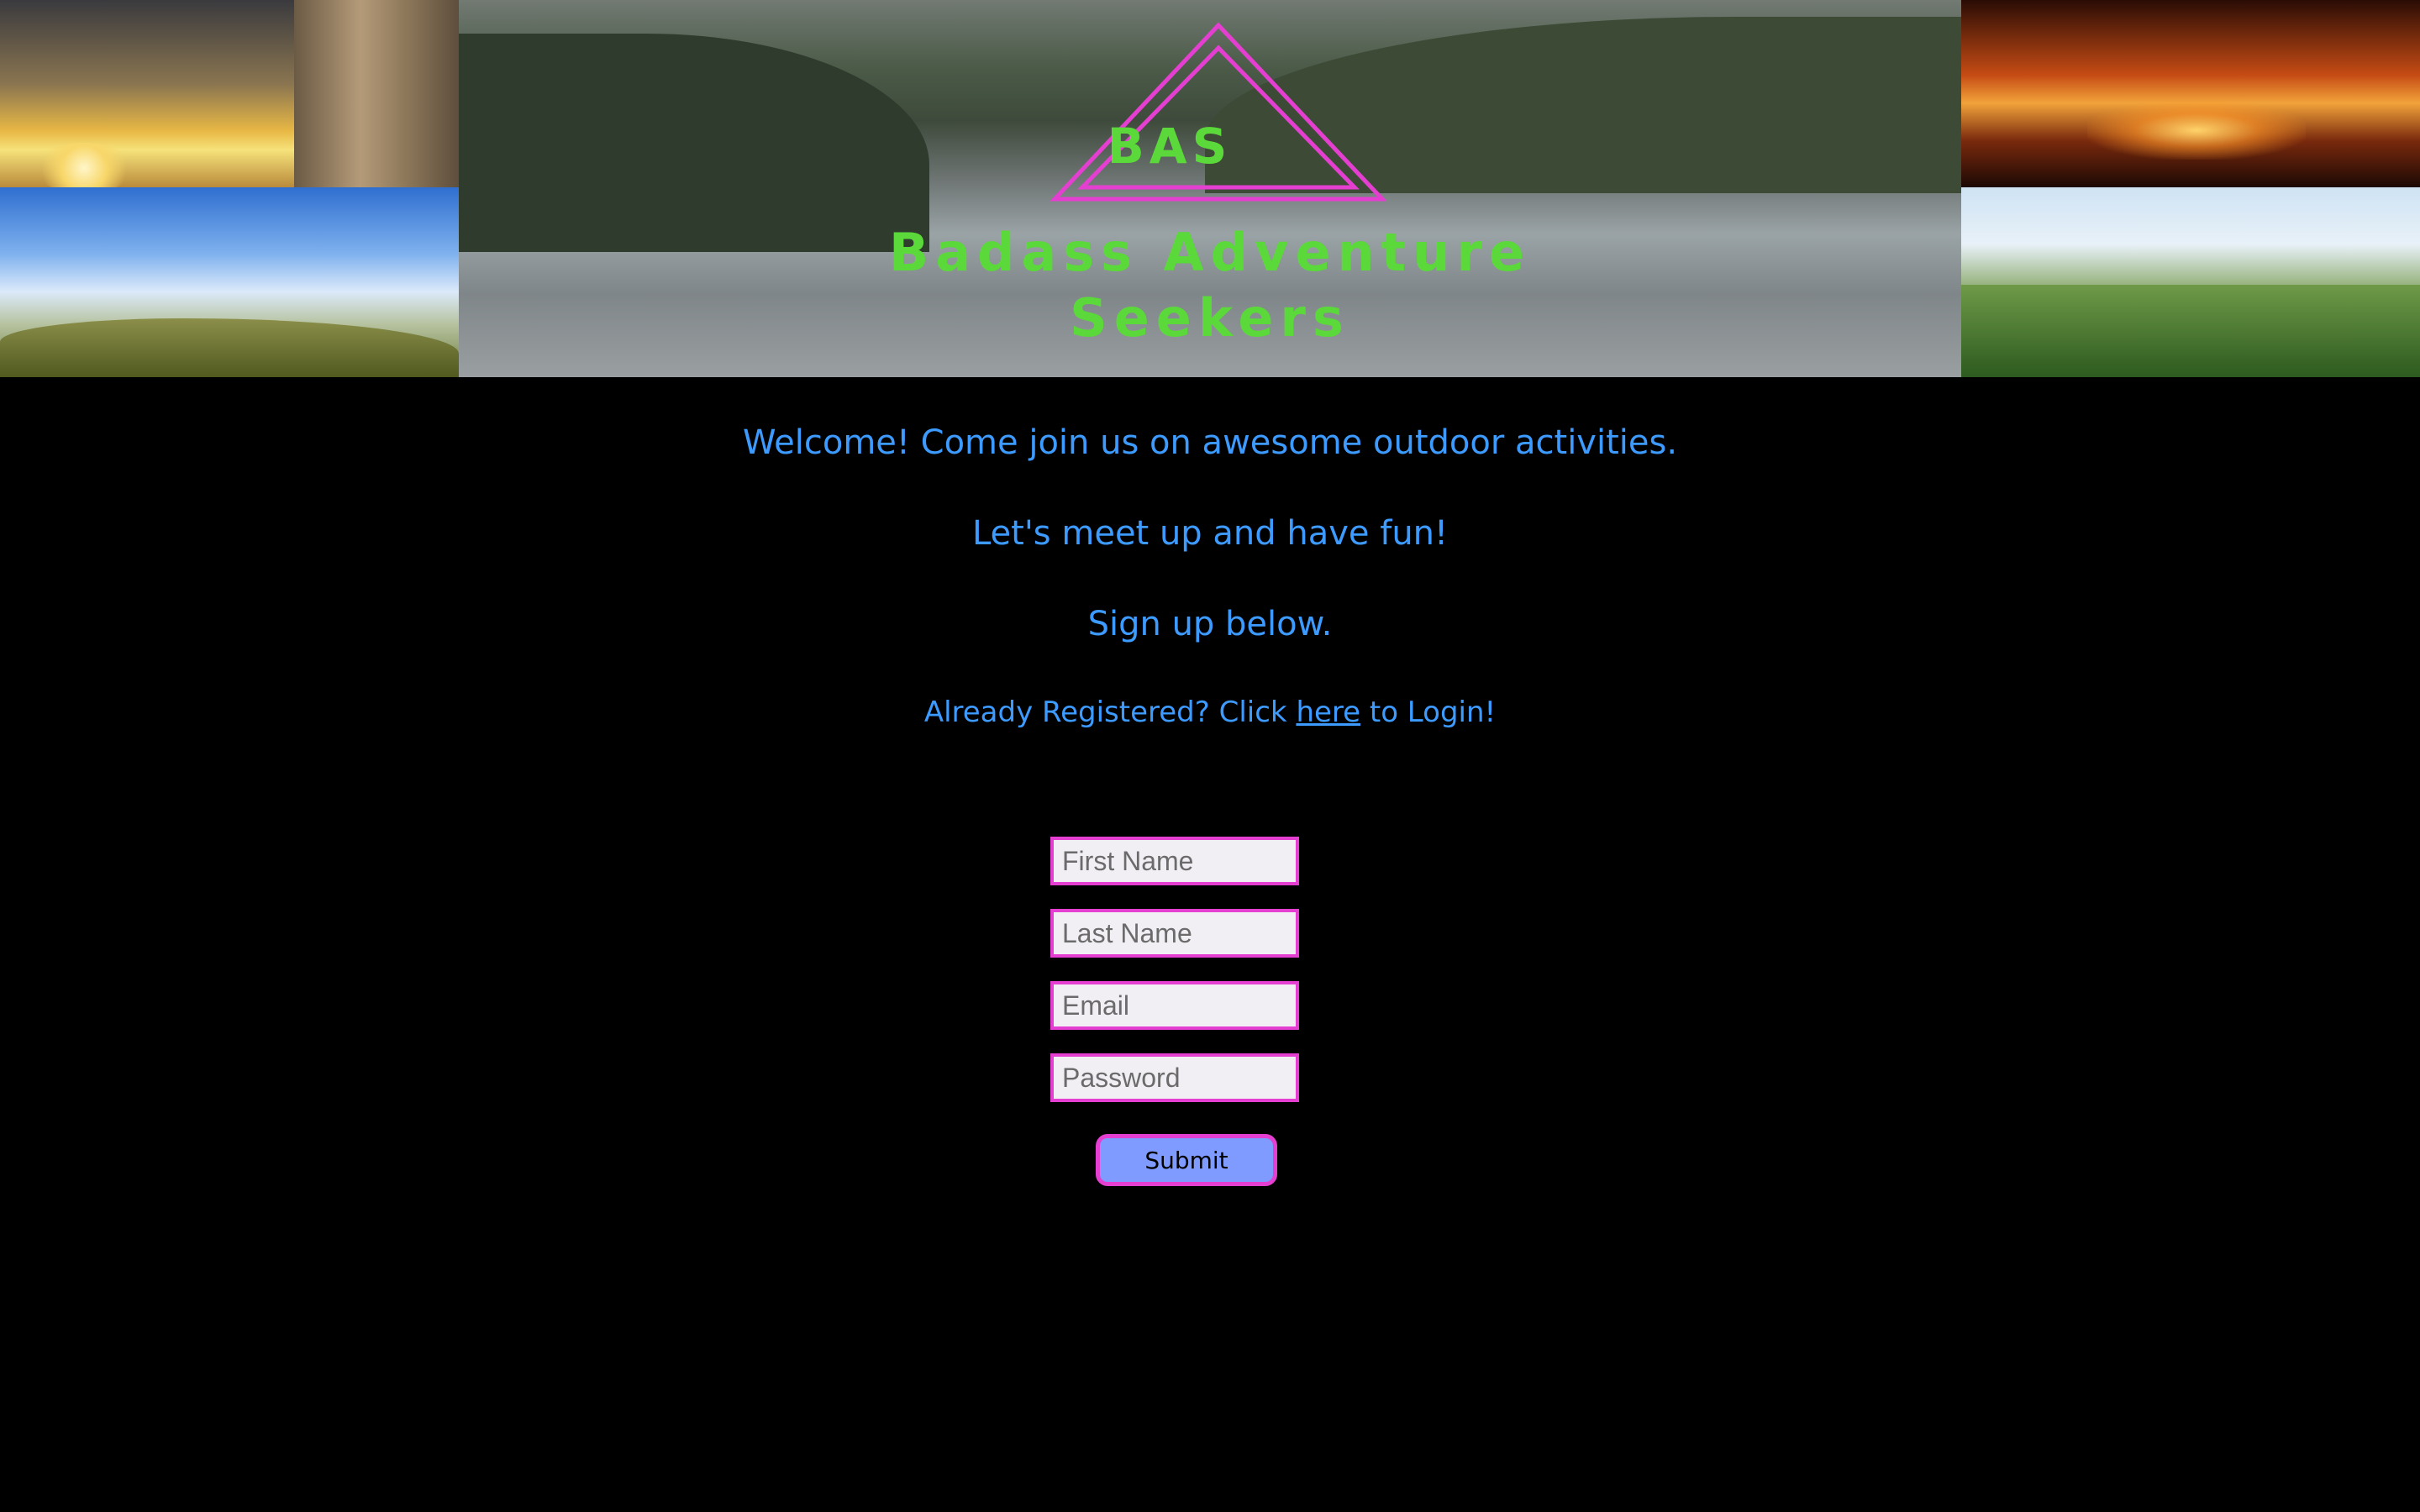 The image size is (2420, 1512). I want to click on last-name-input, so click(1174, 933).